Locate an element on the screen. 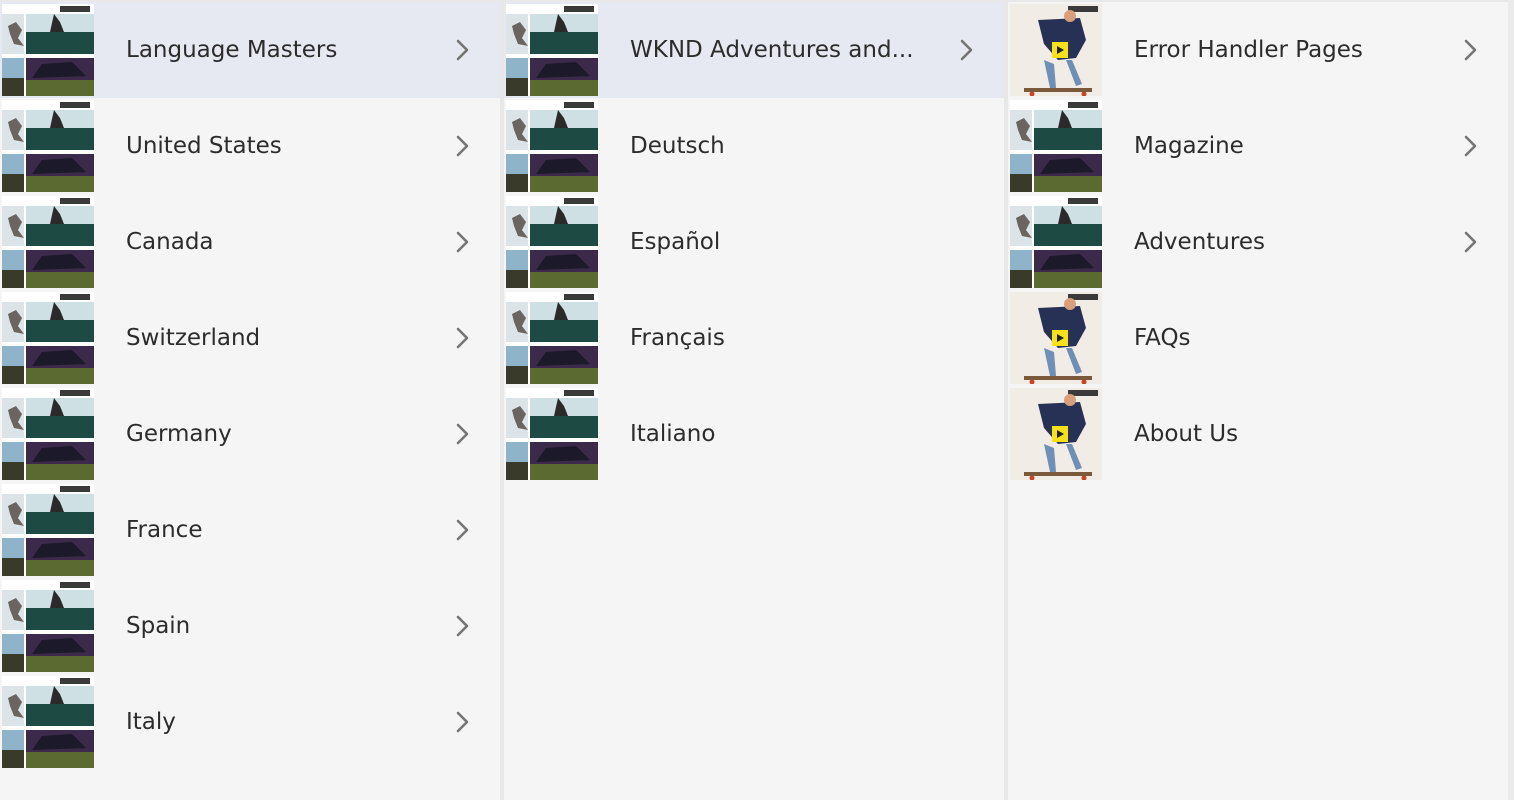  item-label: FAQs is located at coordinates (1162, 338).